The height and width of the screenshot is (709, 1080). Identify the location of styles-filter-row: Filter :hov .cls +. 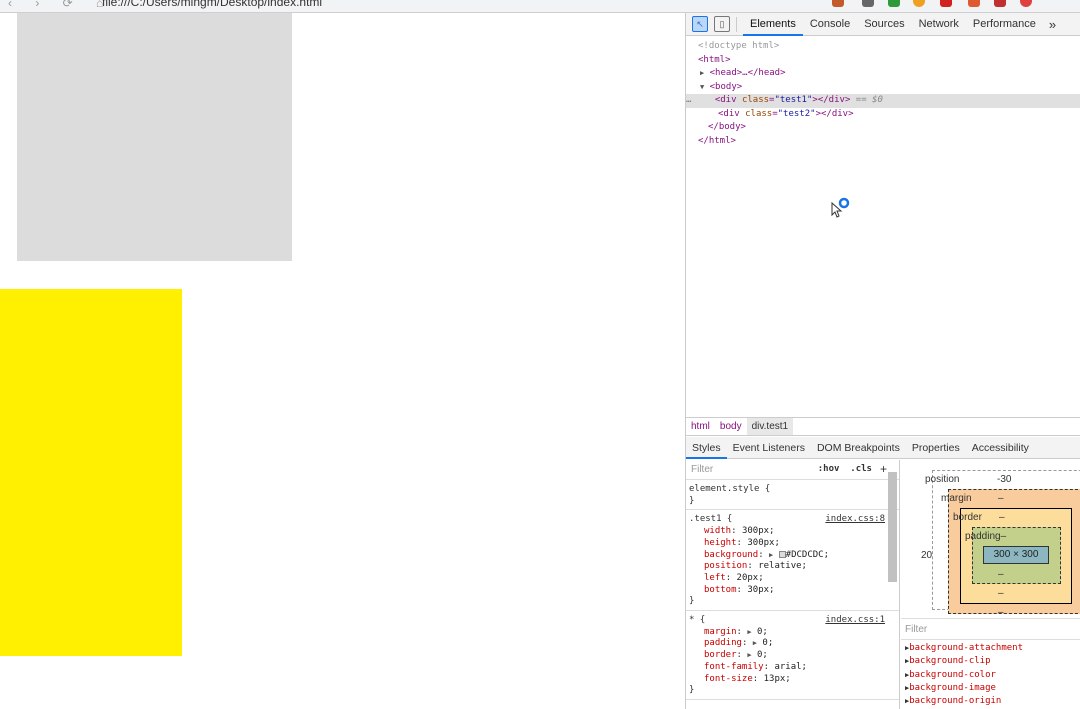
(792, 470).